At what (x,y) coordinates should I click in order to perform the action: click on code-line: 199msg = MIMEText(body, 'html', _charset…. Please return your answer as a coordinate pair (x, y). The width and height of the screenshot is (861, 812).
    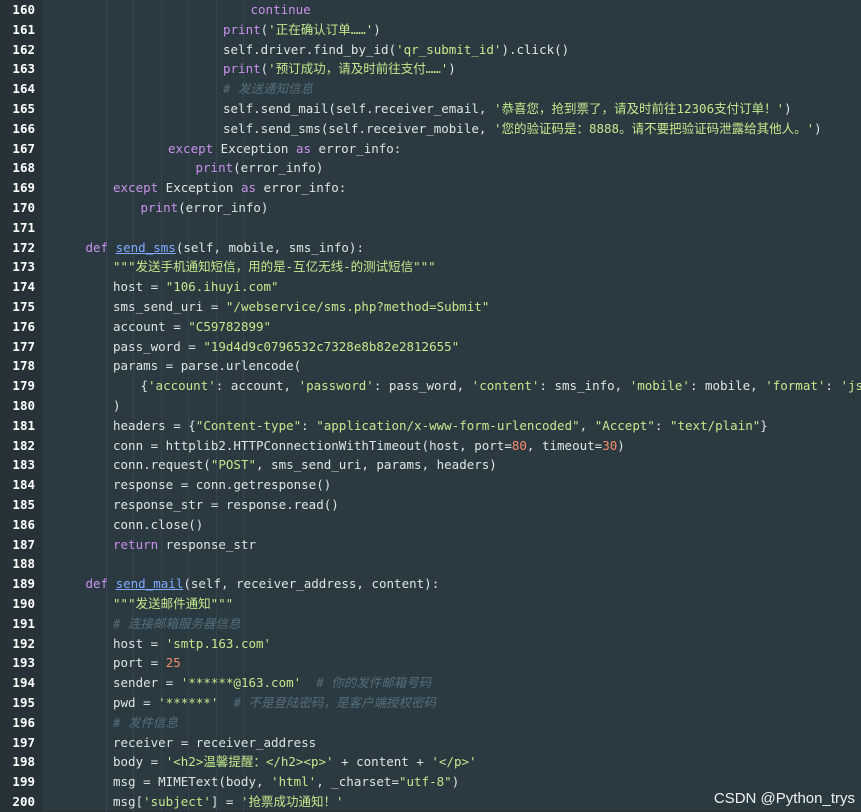
    Looking at the image, I should click on (430, 782).